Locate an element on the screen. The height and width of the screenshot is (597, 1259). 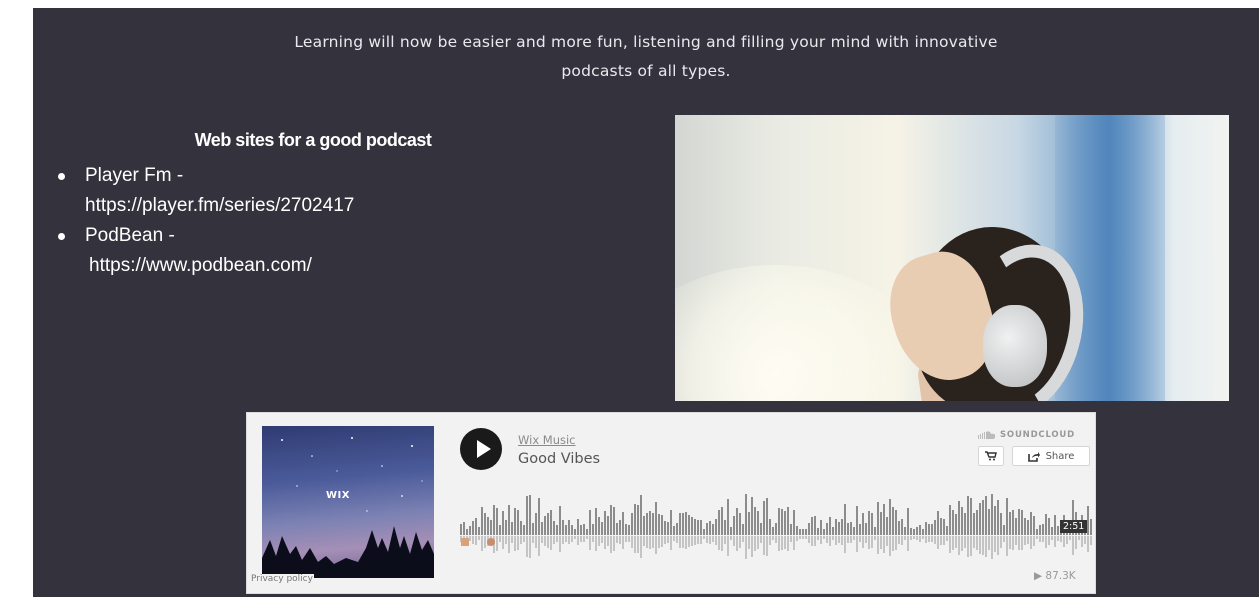
play-count-value: 87.3K is located at coordinates (1060, 576).